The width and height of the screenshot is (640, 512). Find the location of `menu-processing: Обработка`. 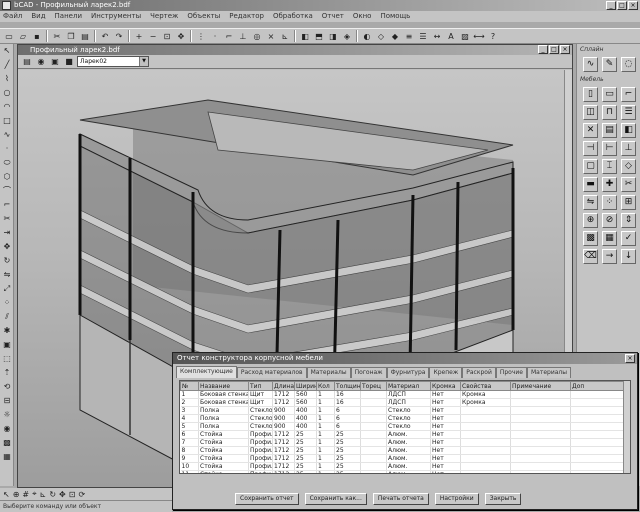

menu-processing: Обработка is located at coordinates (293, 16).